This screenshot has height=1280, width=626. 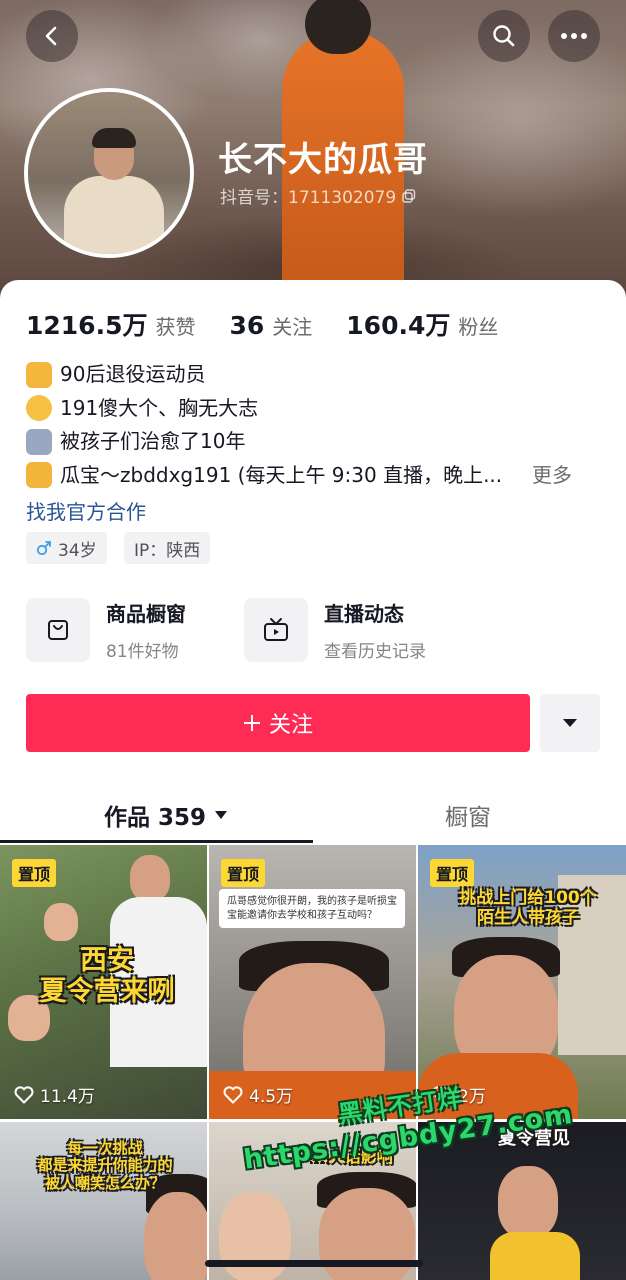 I want to click on followers-label: 粉丝, so click(x=478, y=327).